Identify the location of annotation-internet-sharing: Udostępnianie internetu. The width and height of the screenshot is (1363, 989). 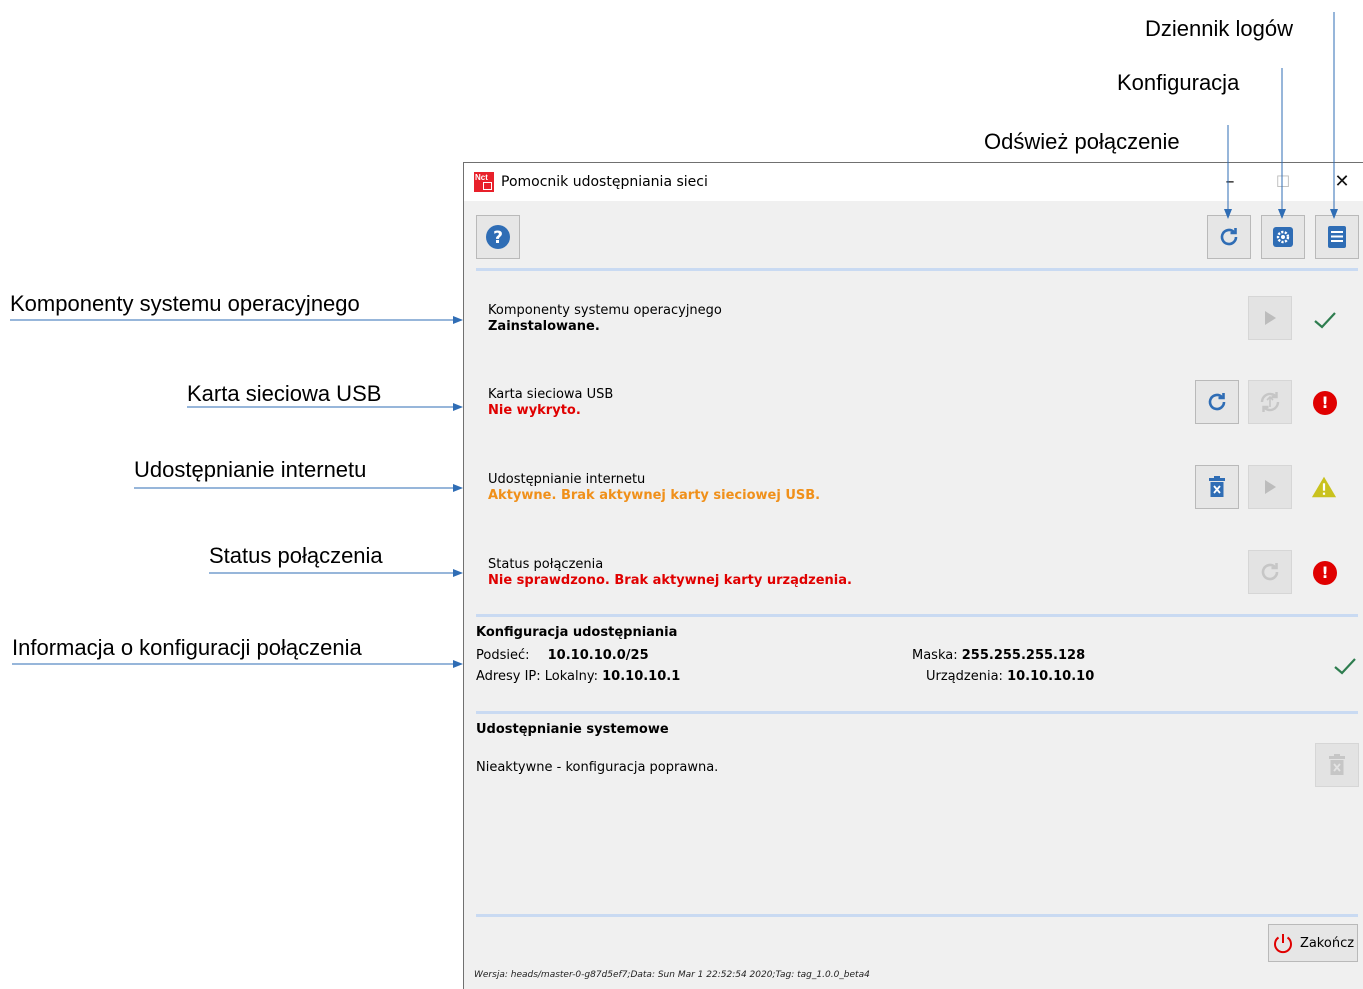
(250, 469).